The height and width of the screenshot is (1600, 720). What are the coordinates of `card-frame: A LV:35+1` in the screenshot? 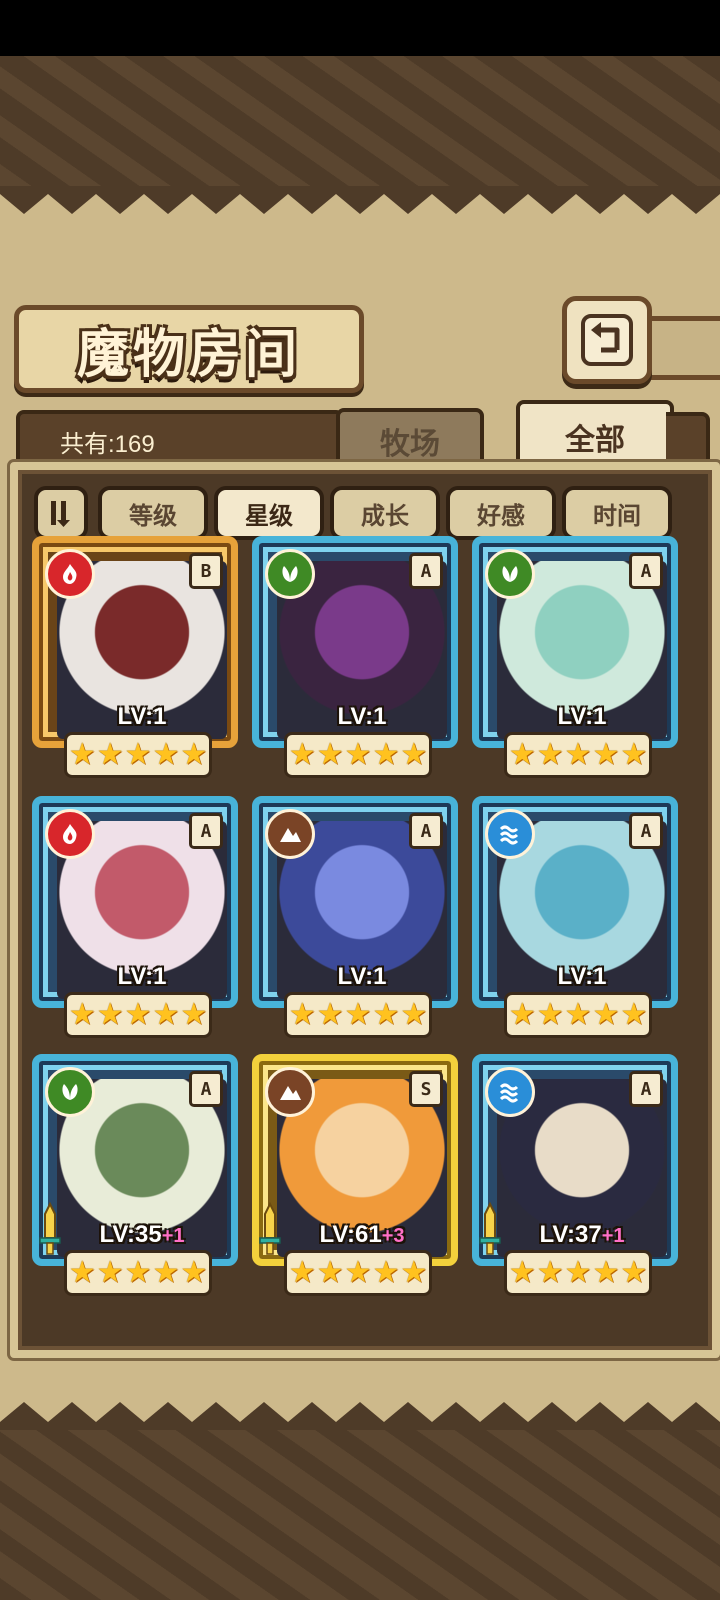 It's located at (135, 1160).